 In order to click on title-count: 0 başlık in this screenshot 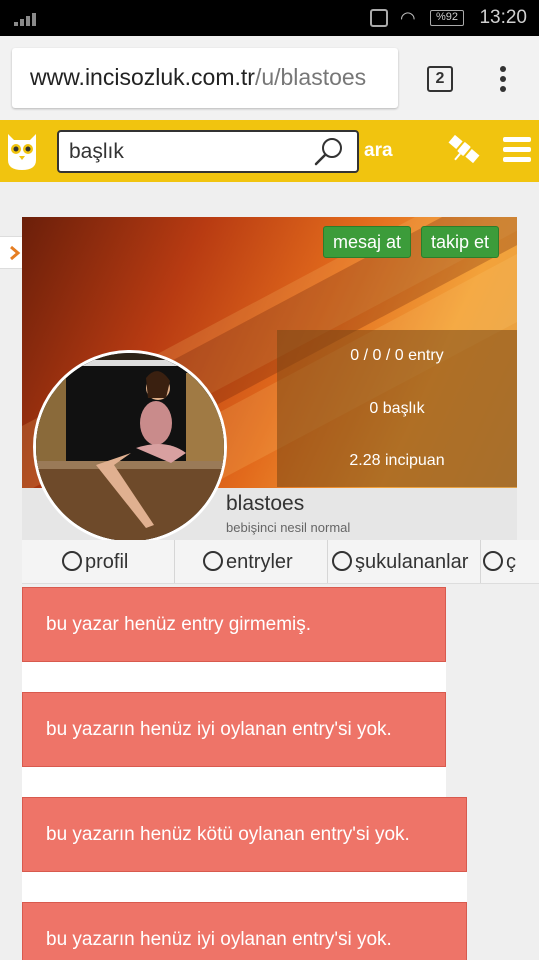, I will do `click(397, 408)`.